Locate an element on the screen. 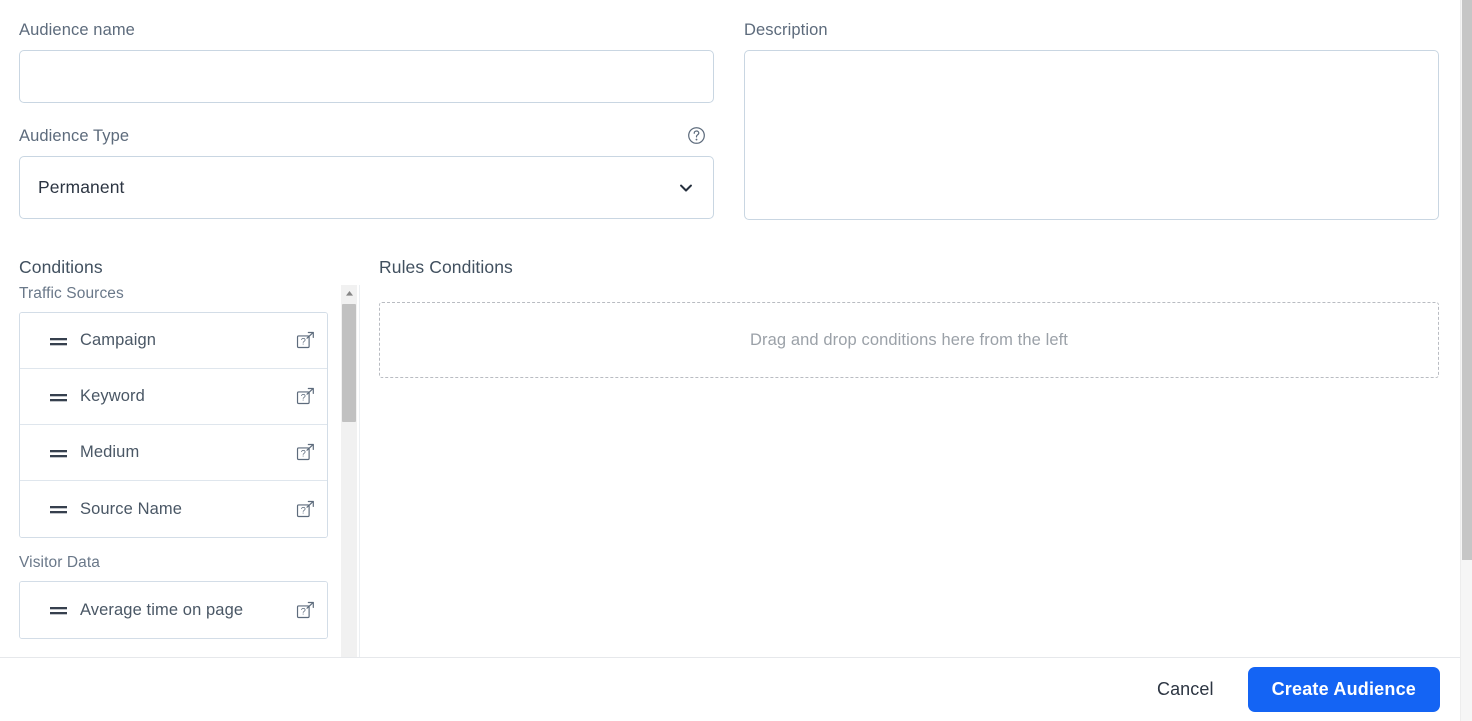  condition-group-label: Traffic Sources is located at coordinates (71, 293).